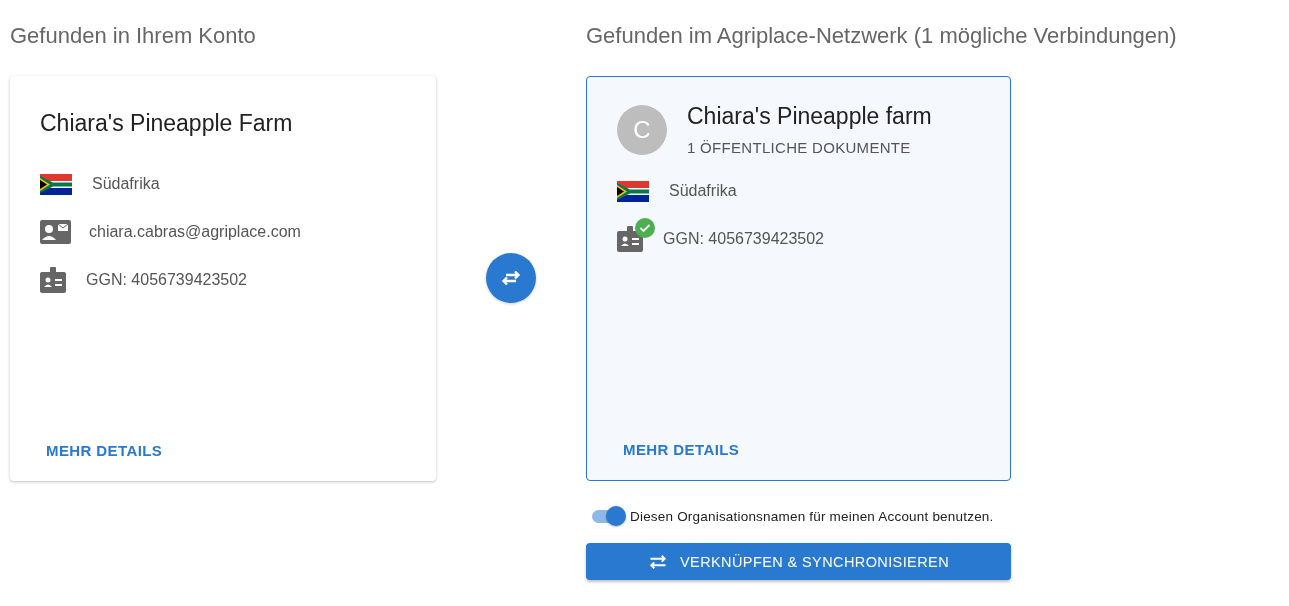 The image size is (1289, 606). Describe the element at coordinates (642, 129) in the screenshot. I see `avatar: C` at that location.